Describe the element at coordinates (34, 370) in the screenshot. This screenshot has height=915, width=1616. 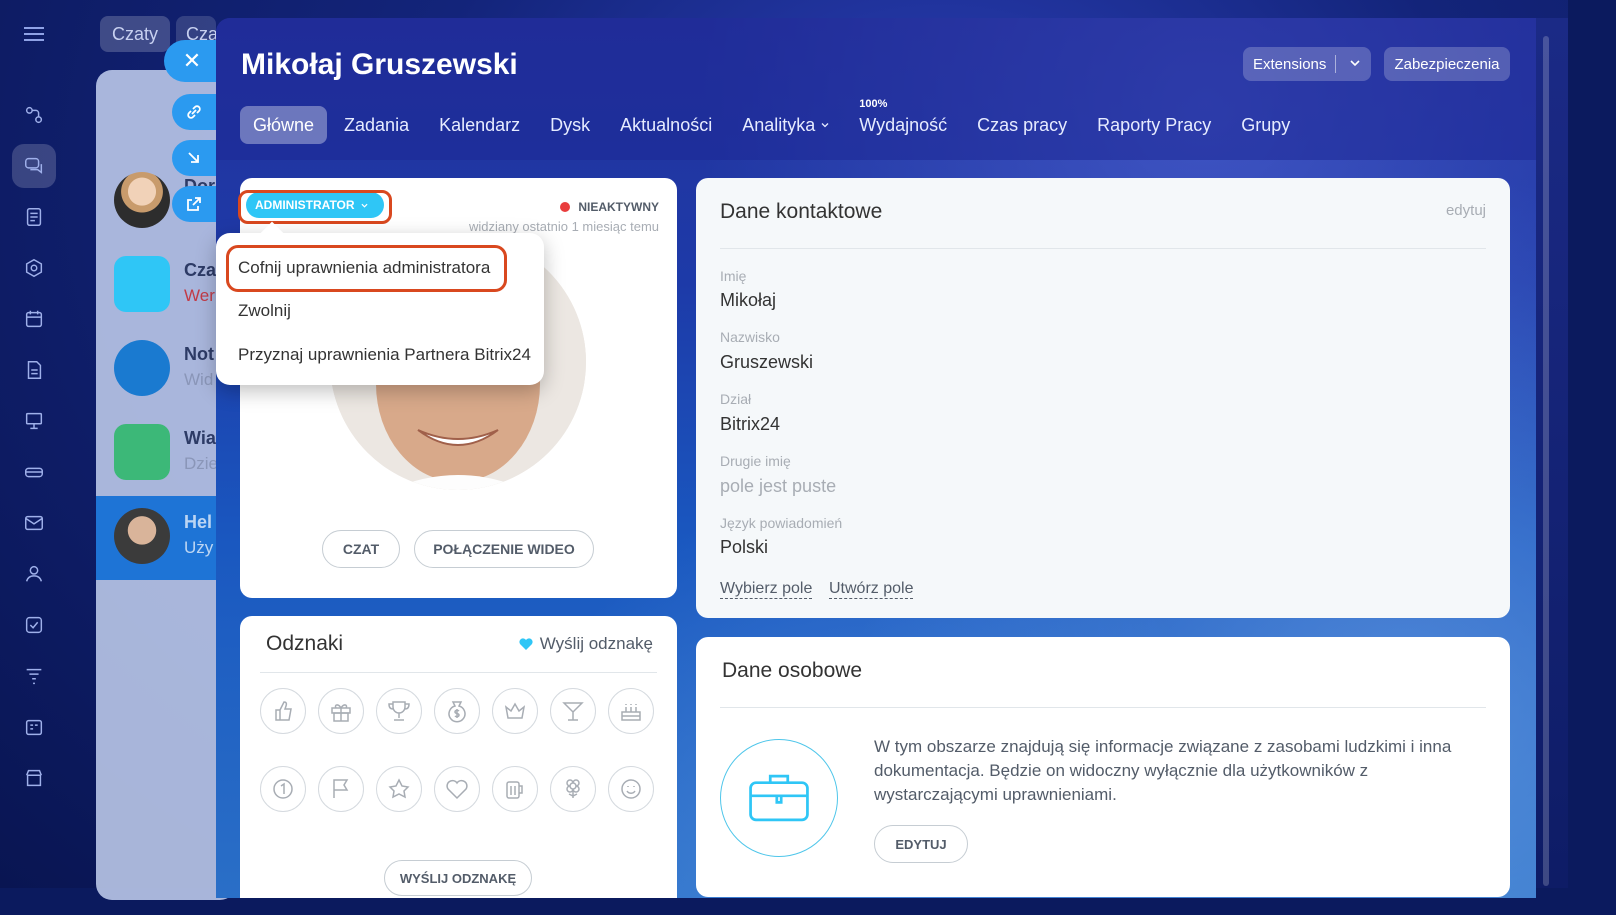
I see `document-icon` at that location.